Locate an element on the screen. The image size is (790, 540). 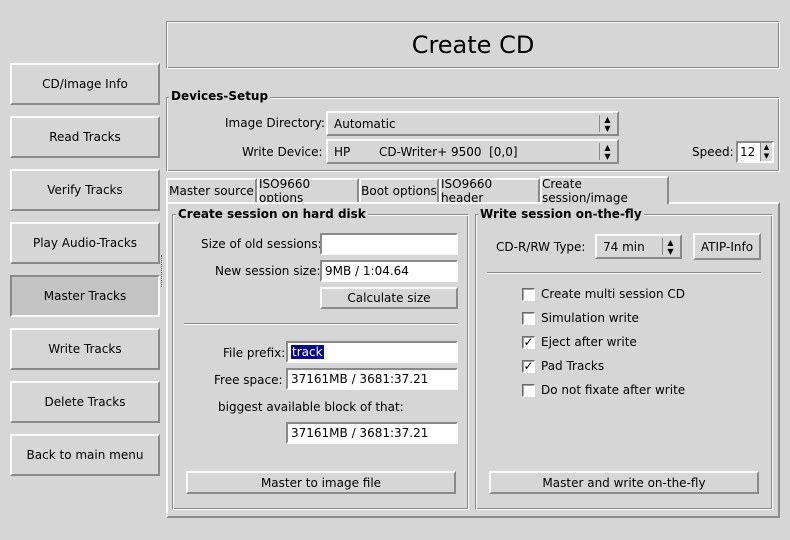
speed-value: 12 is located at coordinates (748, 152).